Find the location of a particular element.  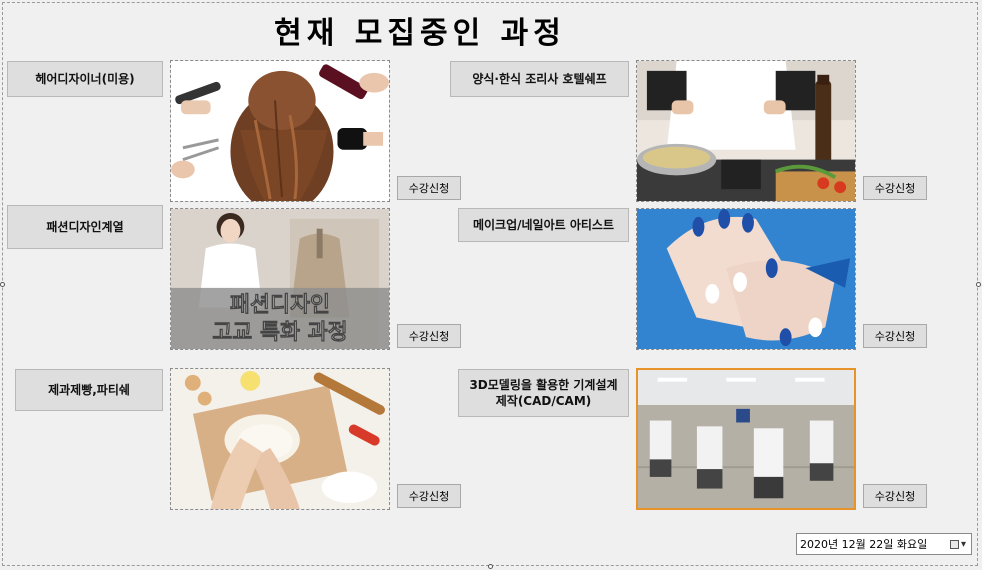

chef-photo is located at coordinates (746, 131).